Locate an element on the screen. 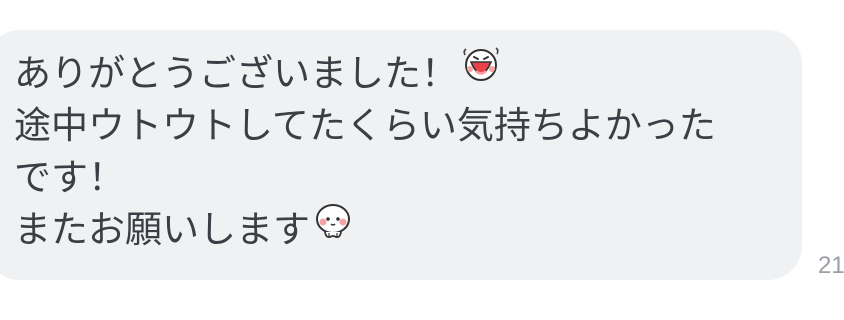  laughing-face-sticker-icon is located at coordinates (481, 72).